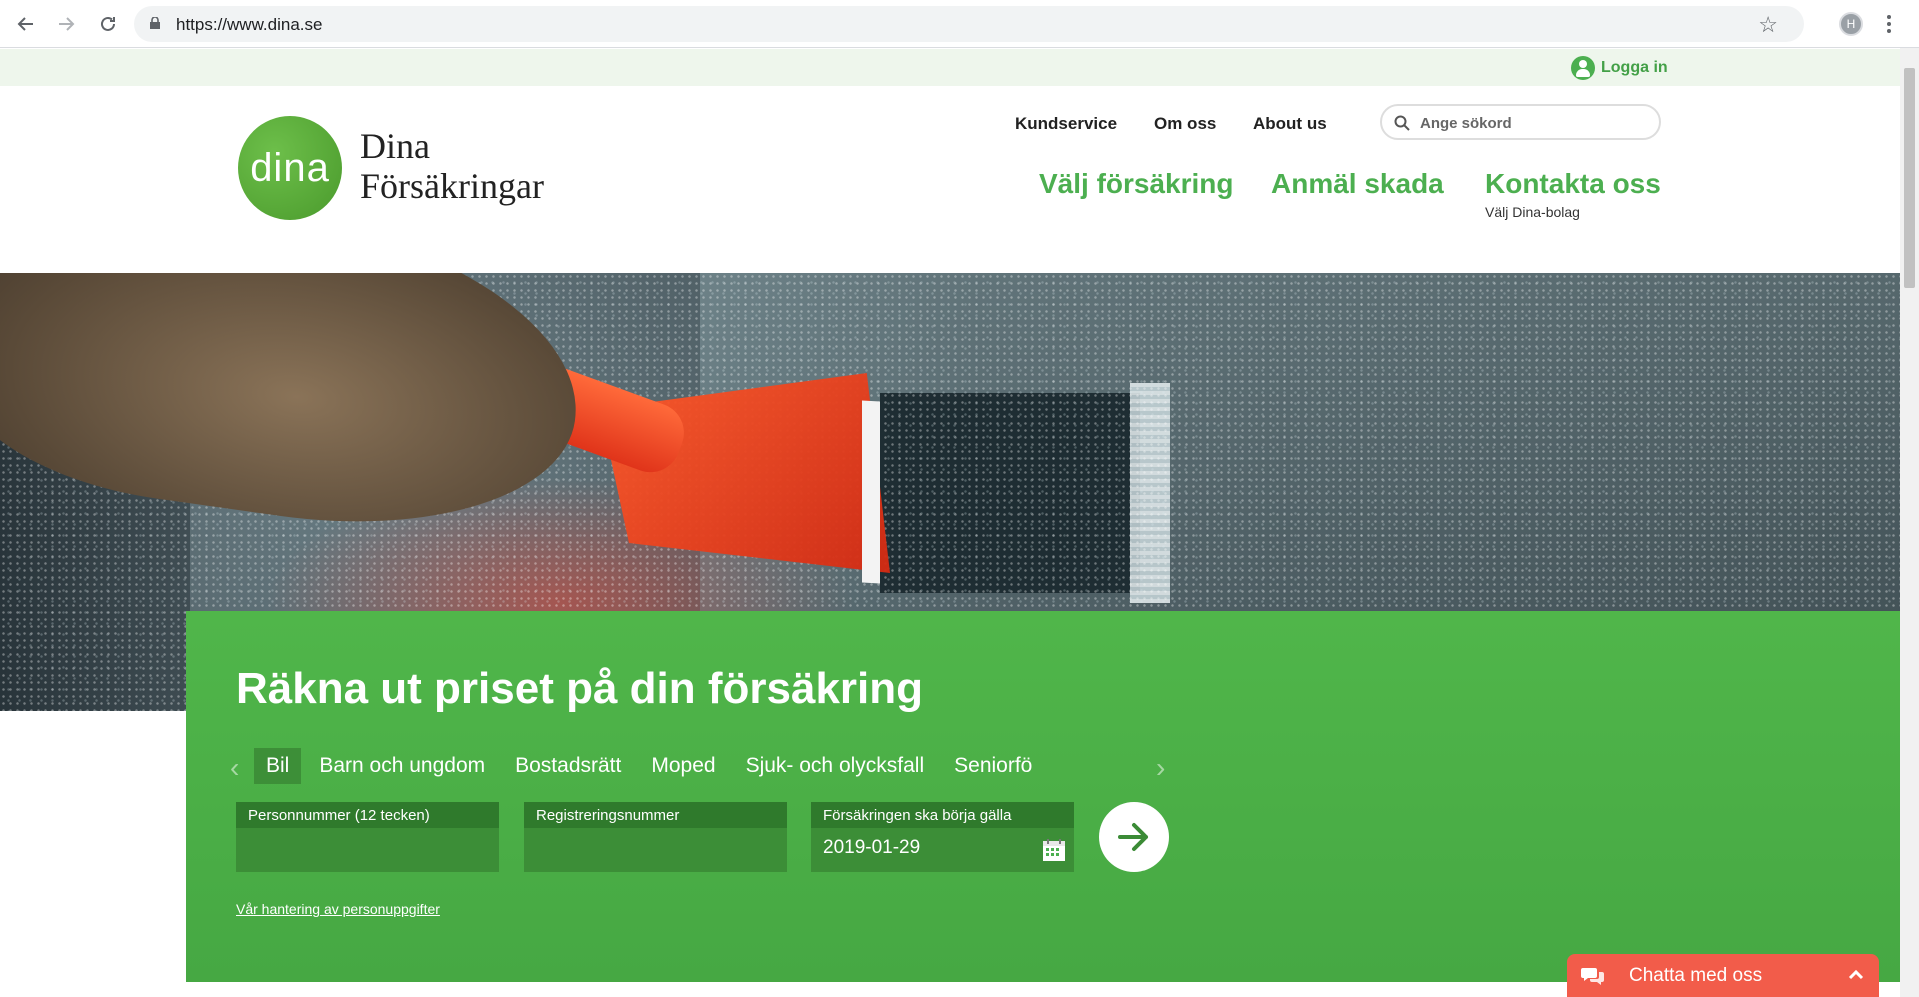  Describe the element at coordinates (580, 688) in the screenshot. I see `calculator-title: Räkna ut priset på din försäkring` at that location.